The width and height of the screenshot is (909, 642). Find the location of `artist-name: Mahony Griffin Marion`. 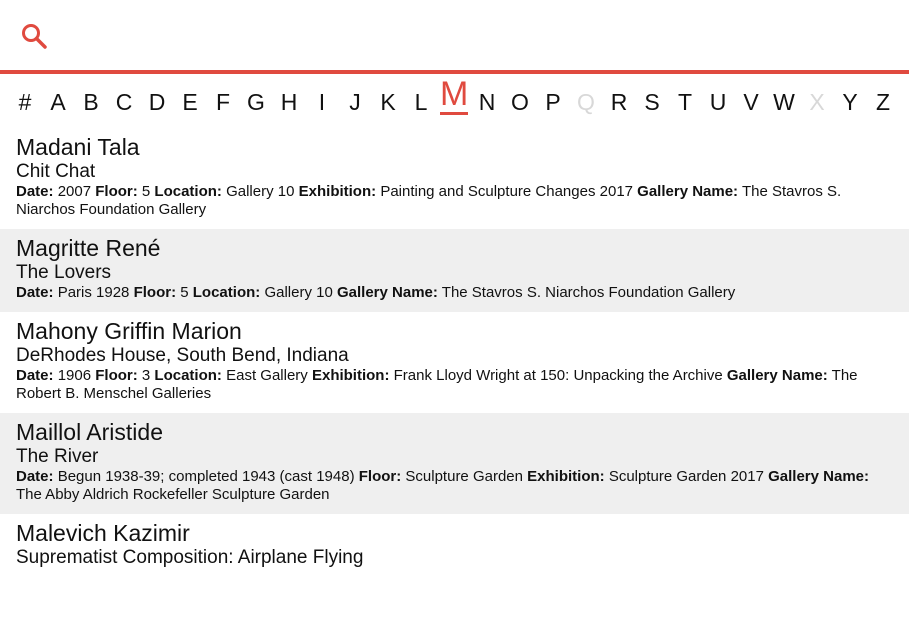

artist-name: Mahony Griffin Marion is located at coordinates (454, 331).